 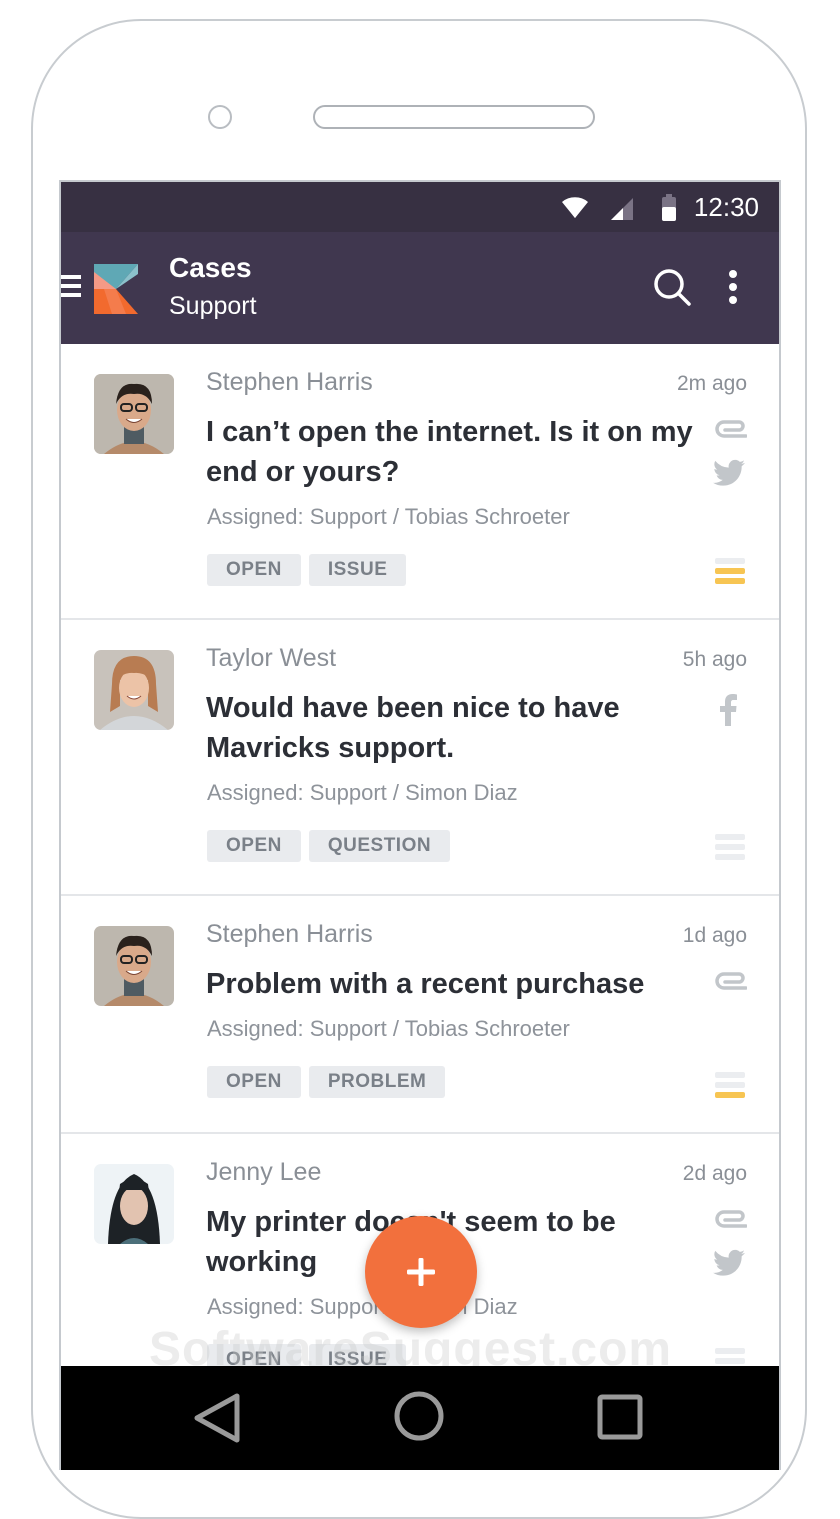 I want to click on recents-icon, so click(x=620, y=1417).